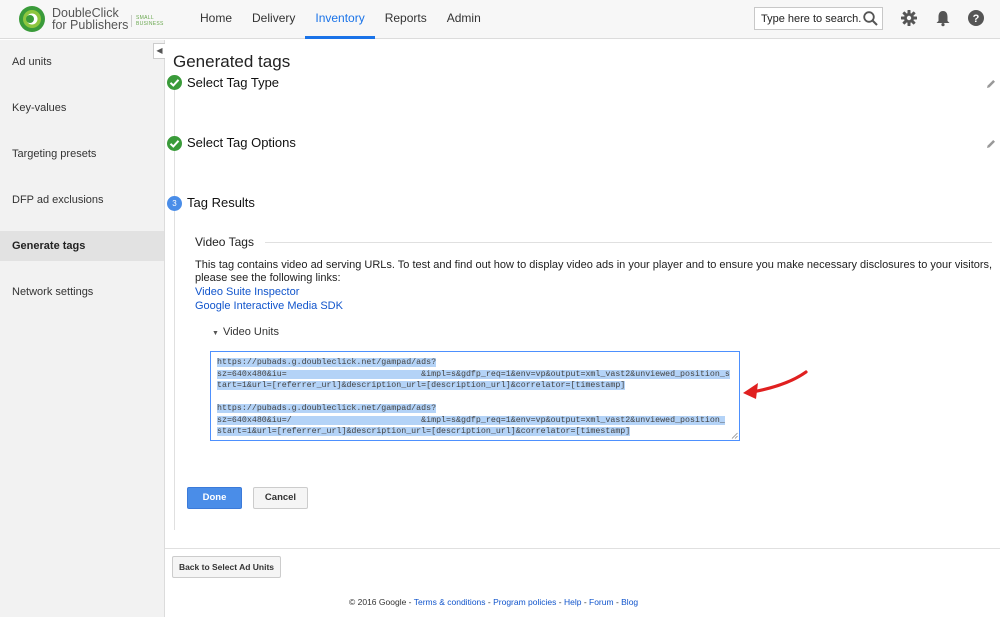 Image resolution: width=1000 pixels, height=617 pixels. What do you see at coordinates (90, 25) in the screenshot?
I see `brand-line2: for Publishers` at bounding box center [90, 25].